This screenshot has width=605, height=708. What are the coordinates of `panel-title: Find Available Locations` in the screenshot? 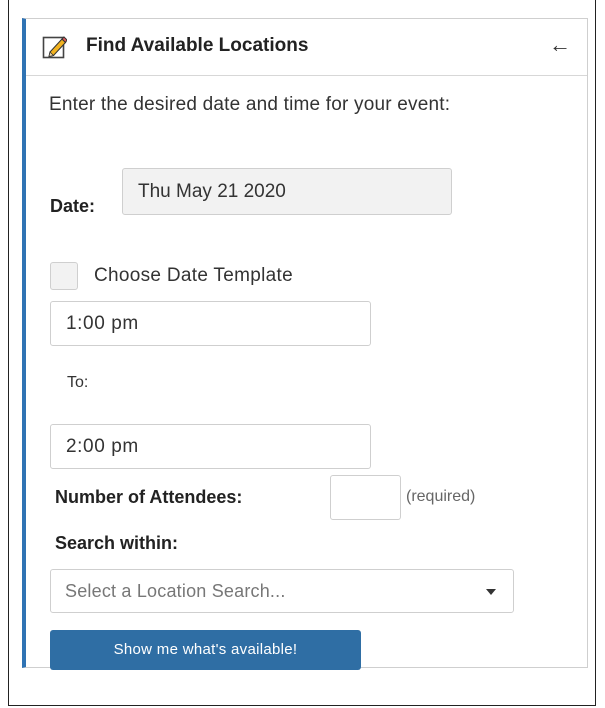 It's located at (197, 45).